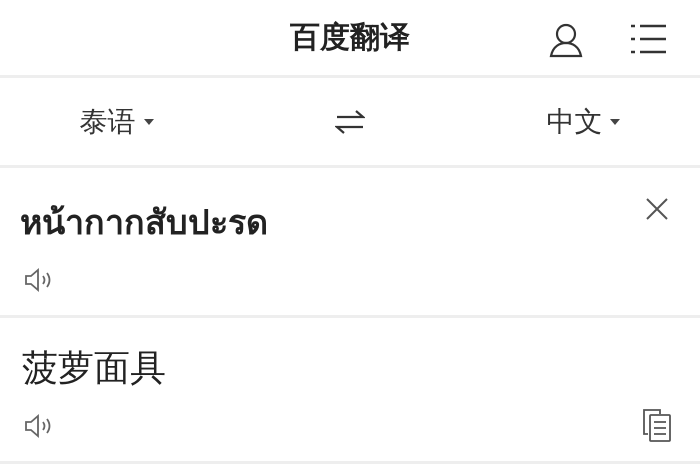  I want to click on translated-text: 菠萝面具, so click(94, 368).